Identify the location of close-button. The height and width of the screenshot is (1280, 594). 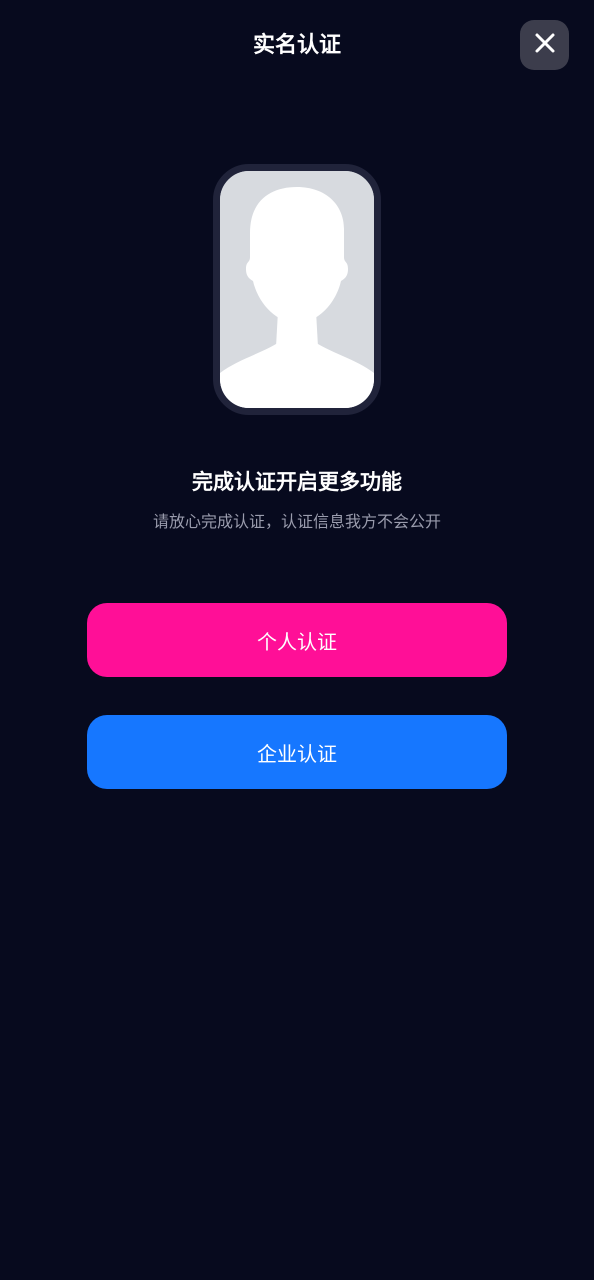
(544, 45).